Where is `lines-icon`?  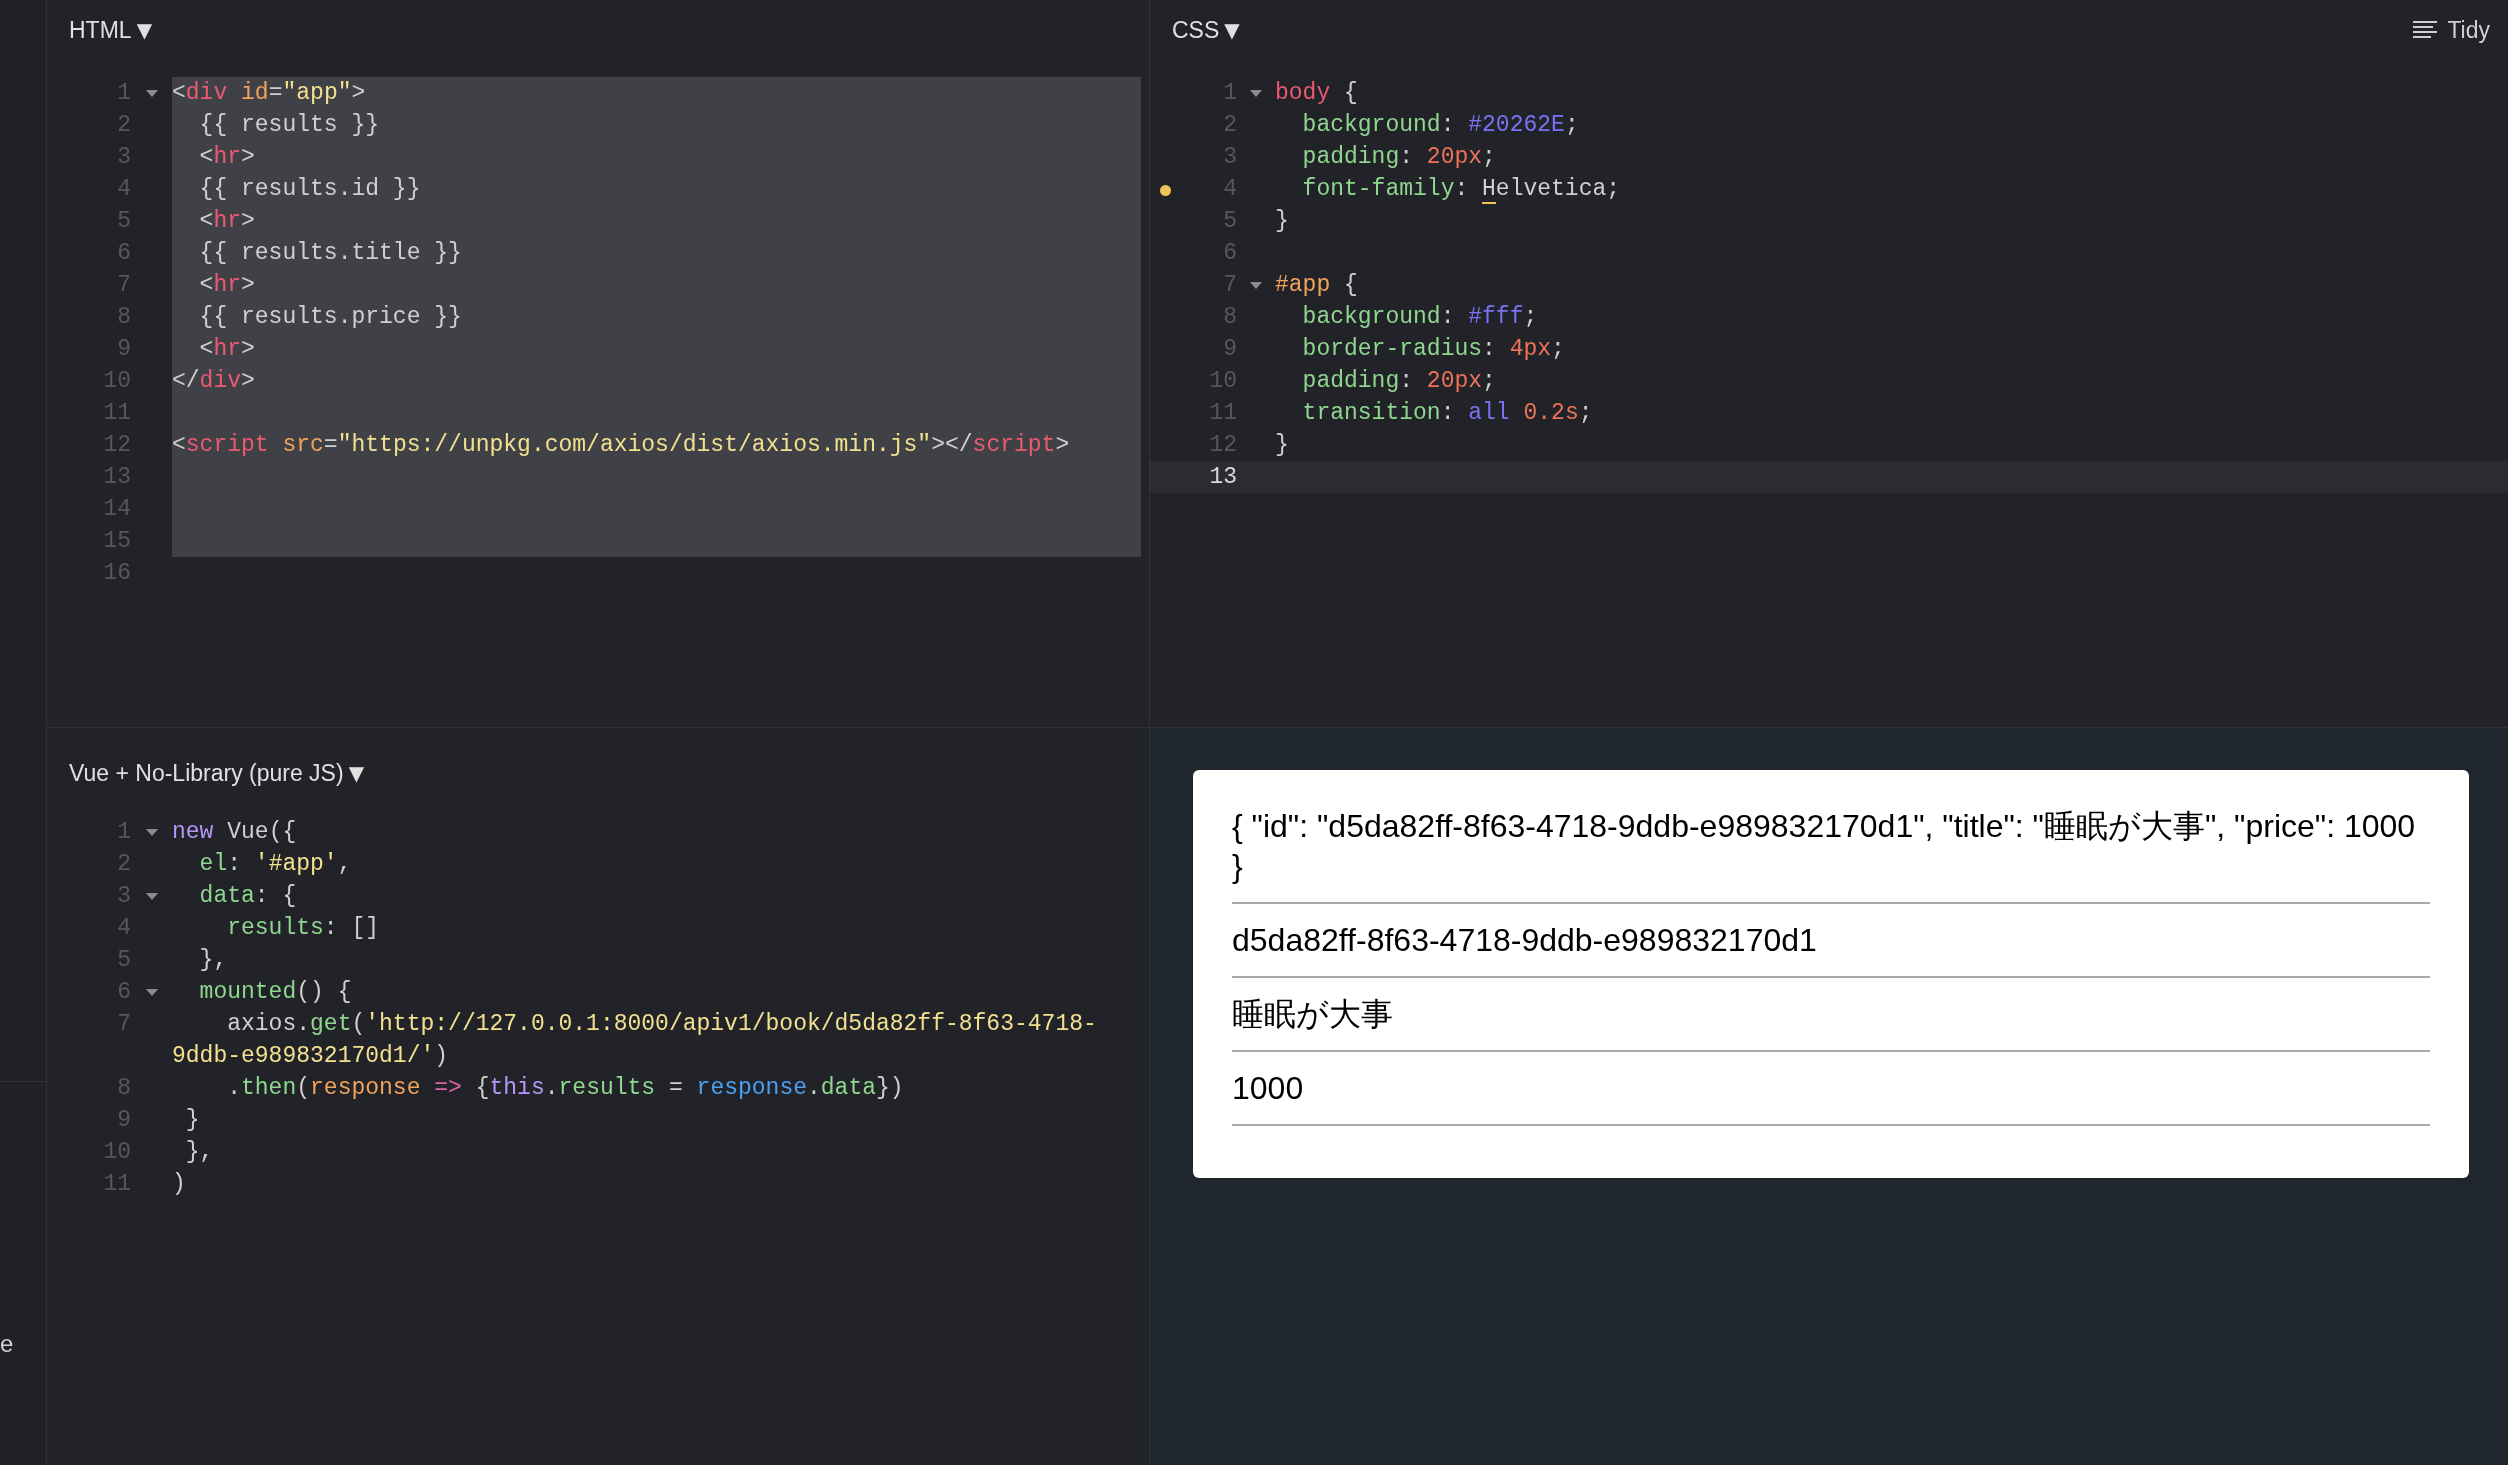 lines-icon is located at coordinates (2425, 30).